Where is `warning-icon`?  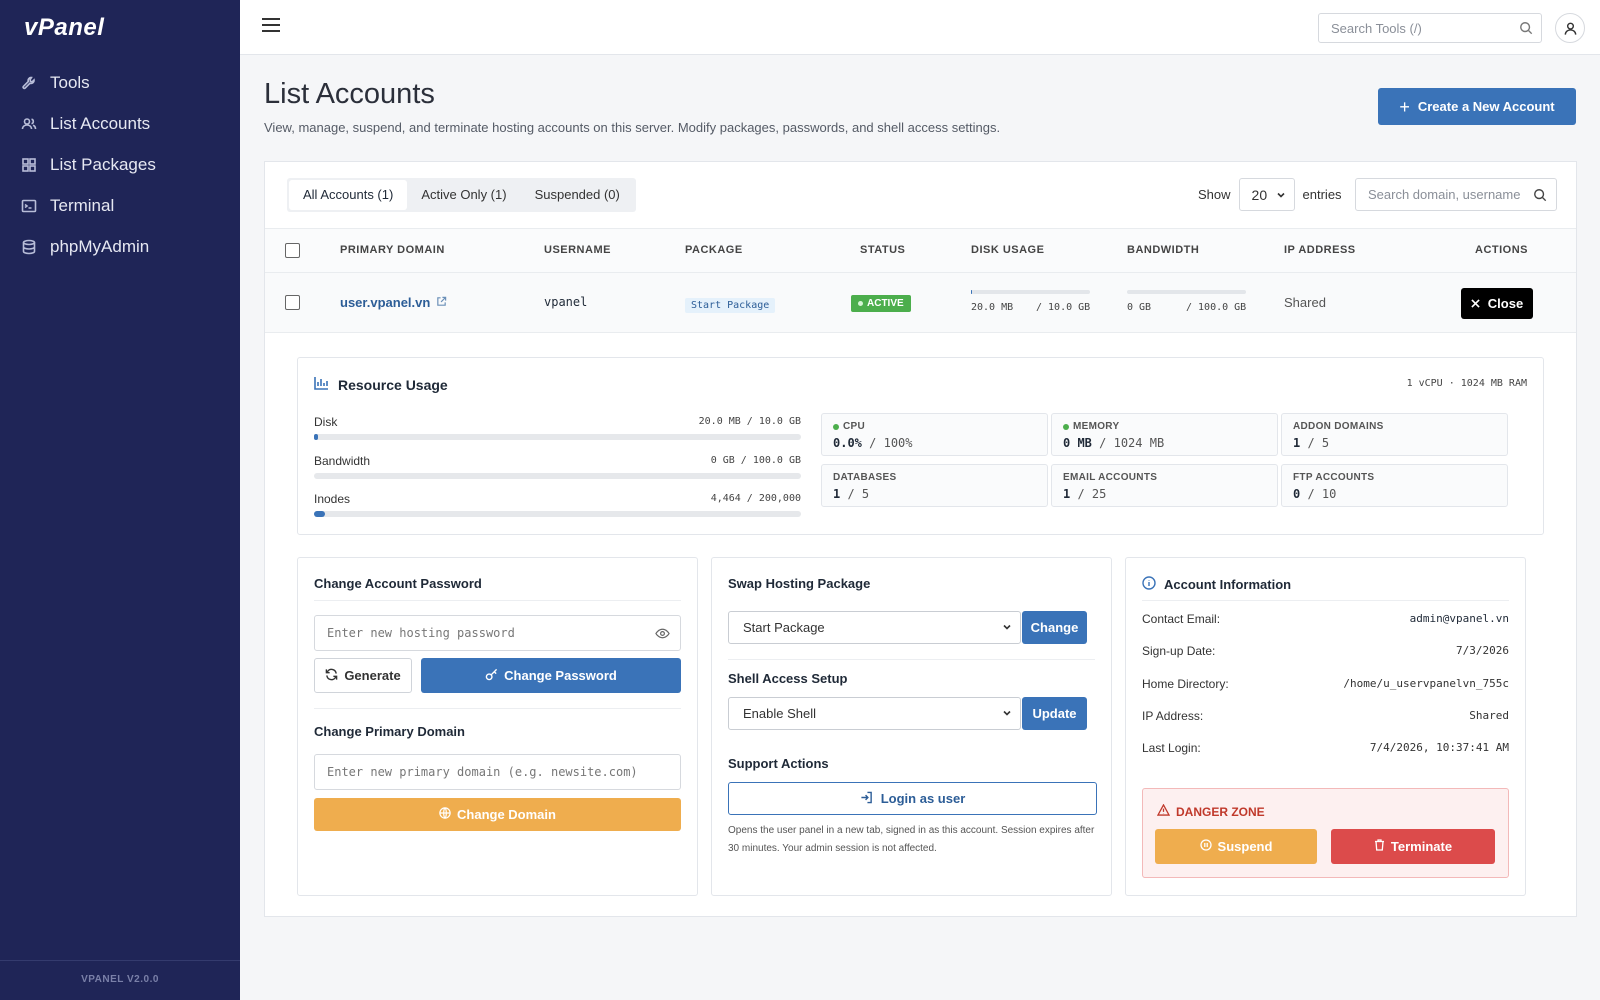 warning-icon is located at coordinates (1163, 811).